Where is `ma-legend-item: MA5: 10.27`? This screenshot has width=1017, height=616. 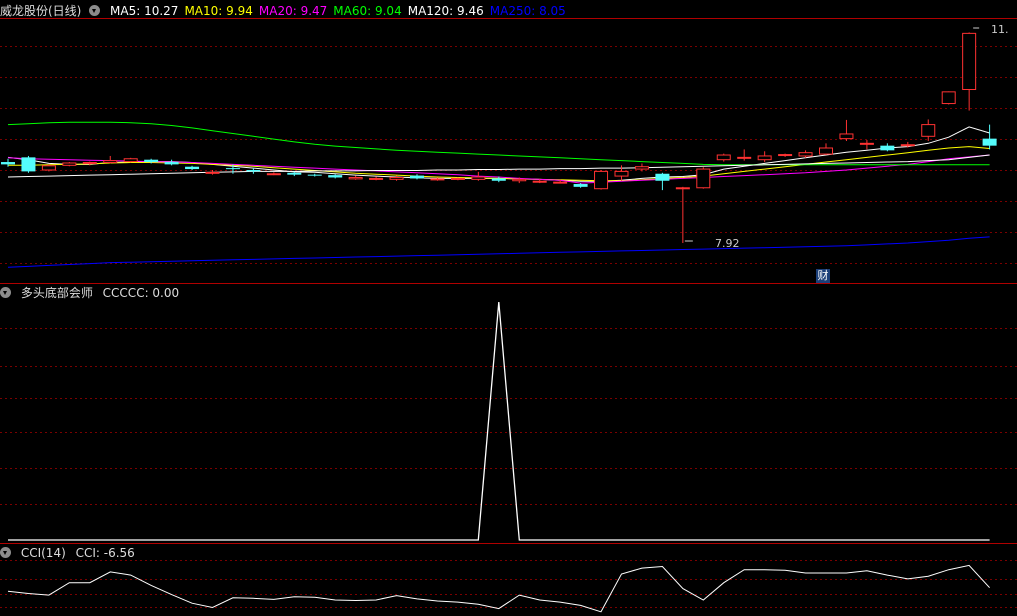 ma-legend-item: MA5: 10.27 is located at coordinates (144, 11).